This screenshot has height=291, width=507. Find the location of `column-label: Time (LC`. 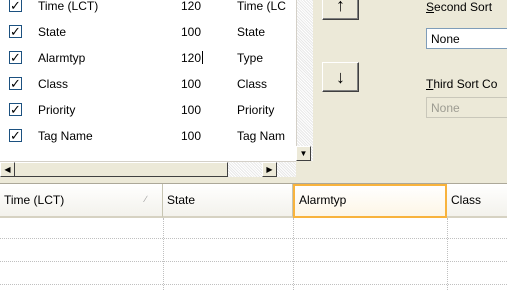

column-label: Time (LC is located at coordinates (265, 6).